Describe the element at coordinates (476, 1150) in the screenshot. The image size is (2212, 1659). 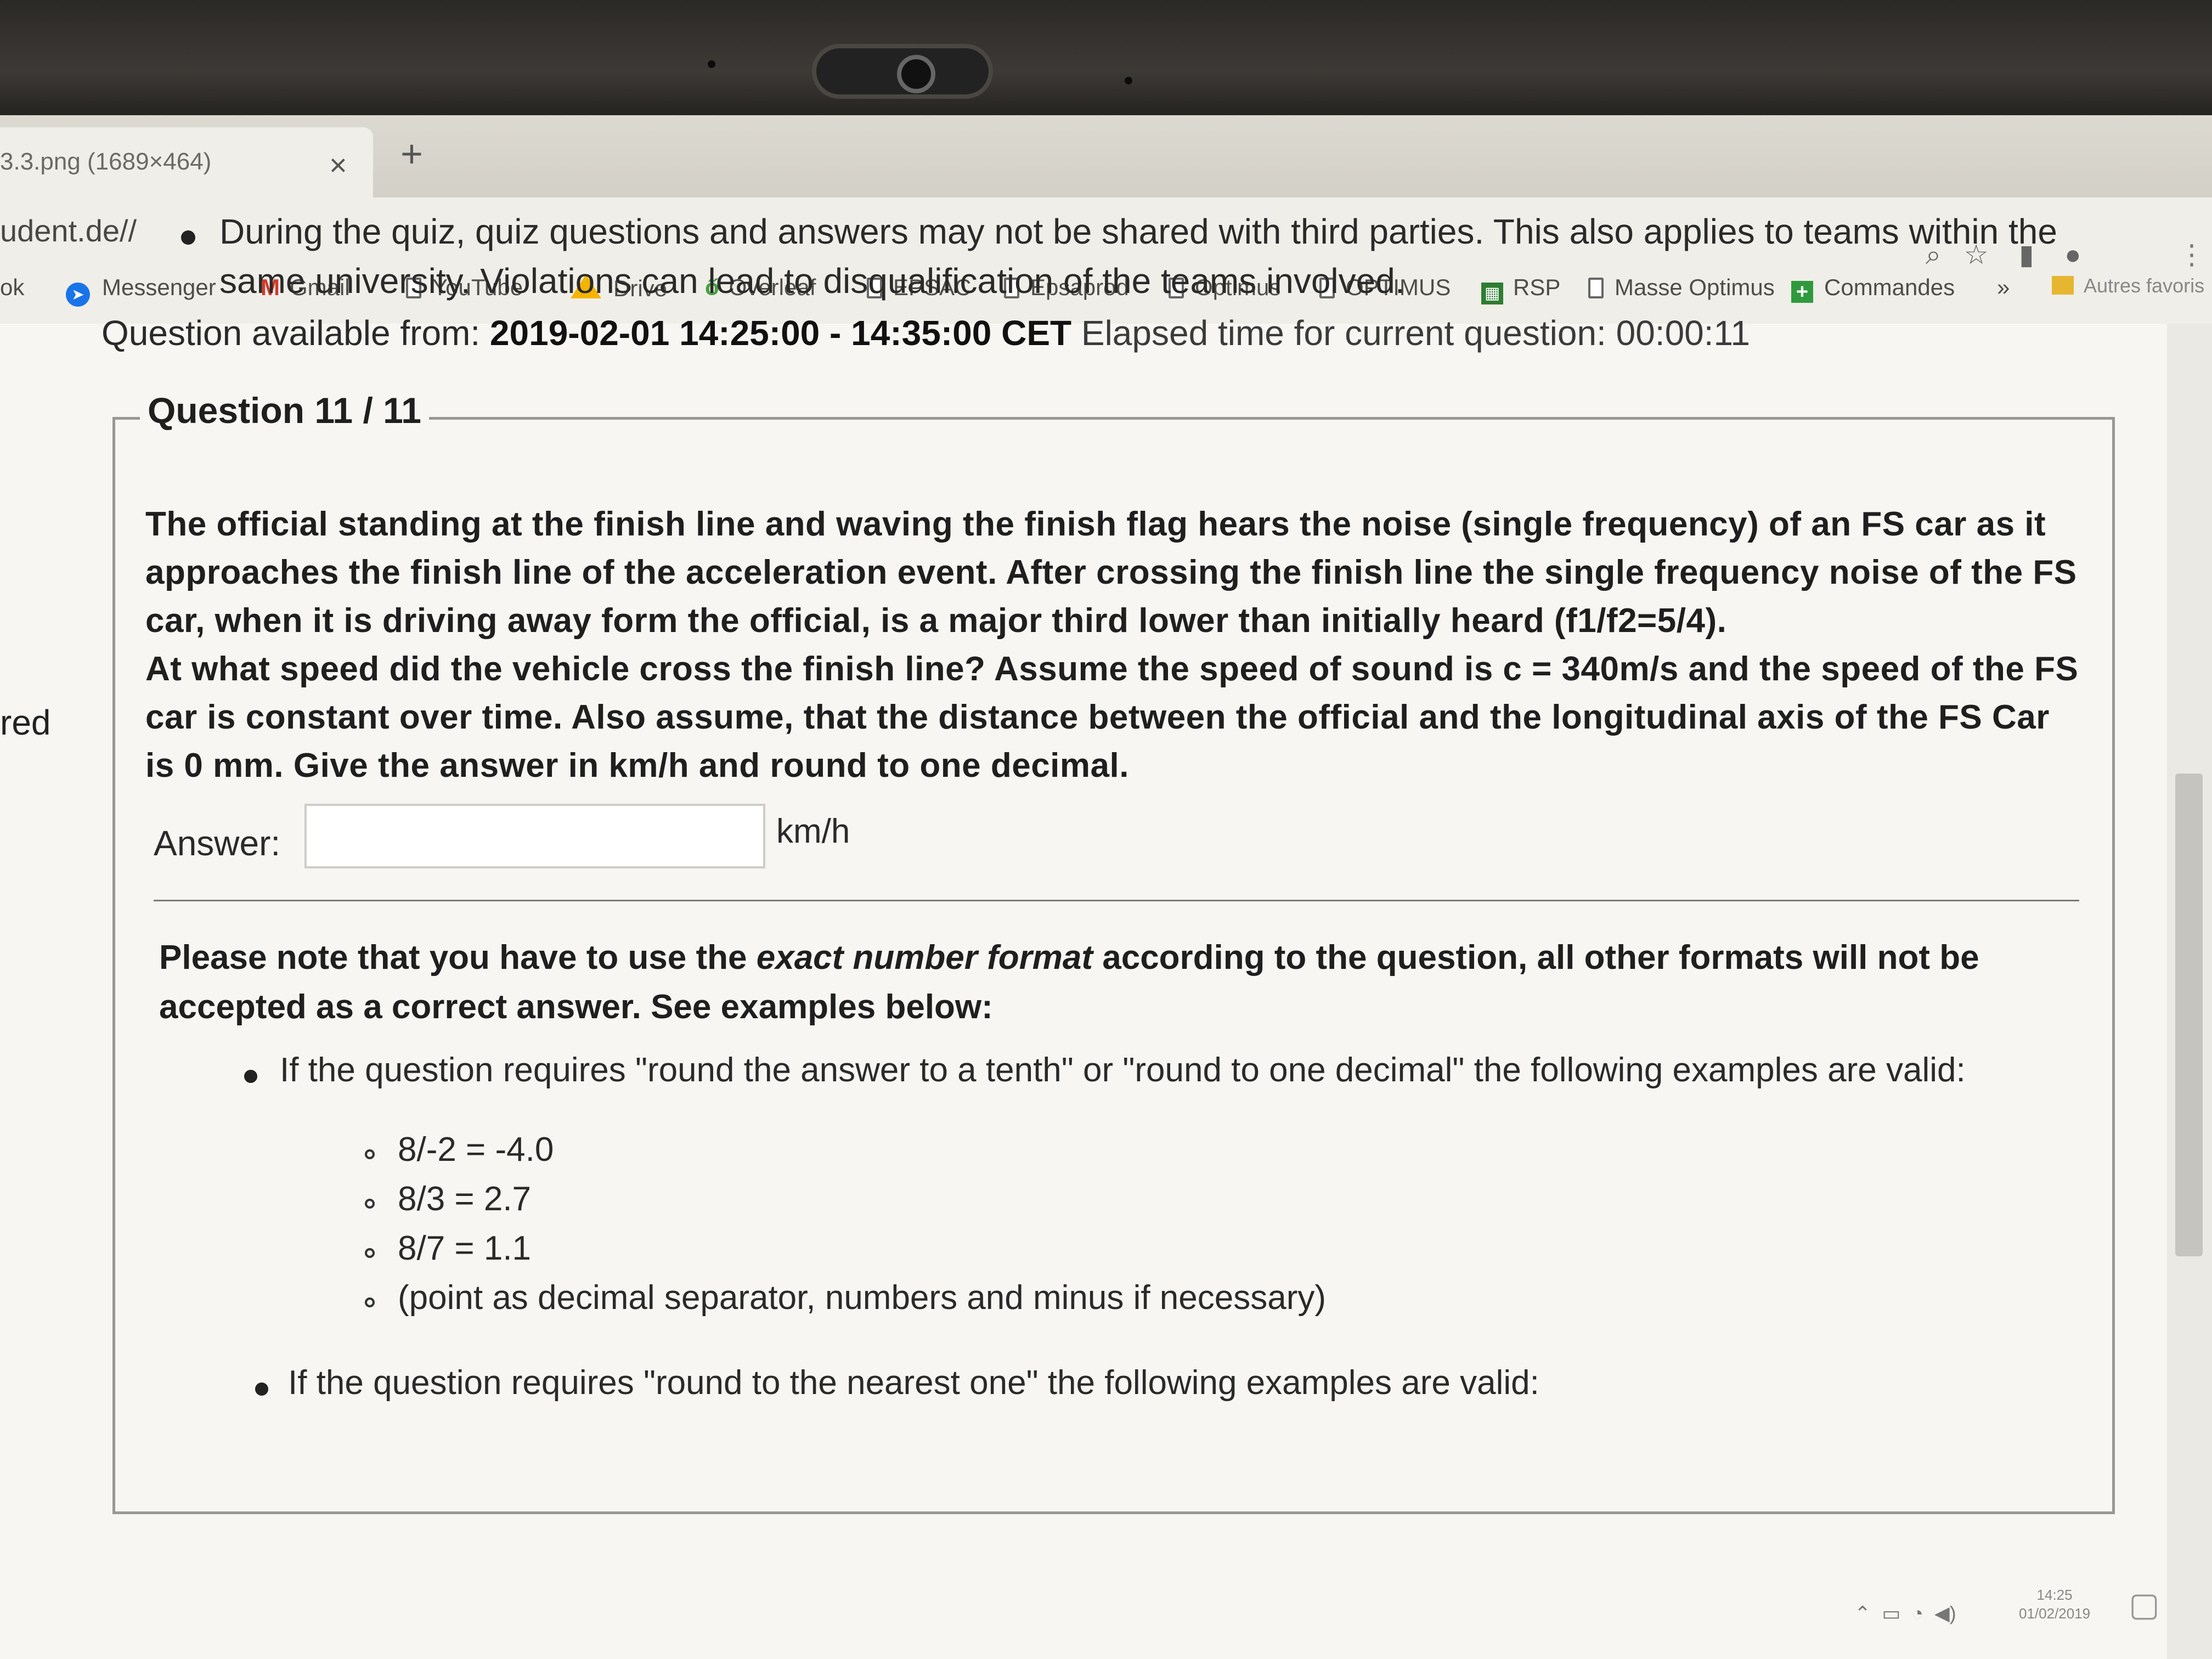
I see `example-item: 8/-2 = -4.0` at that location.